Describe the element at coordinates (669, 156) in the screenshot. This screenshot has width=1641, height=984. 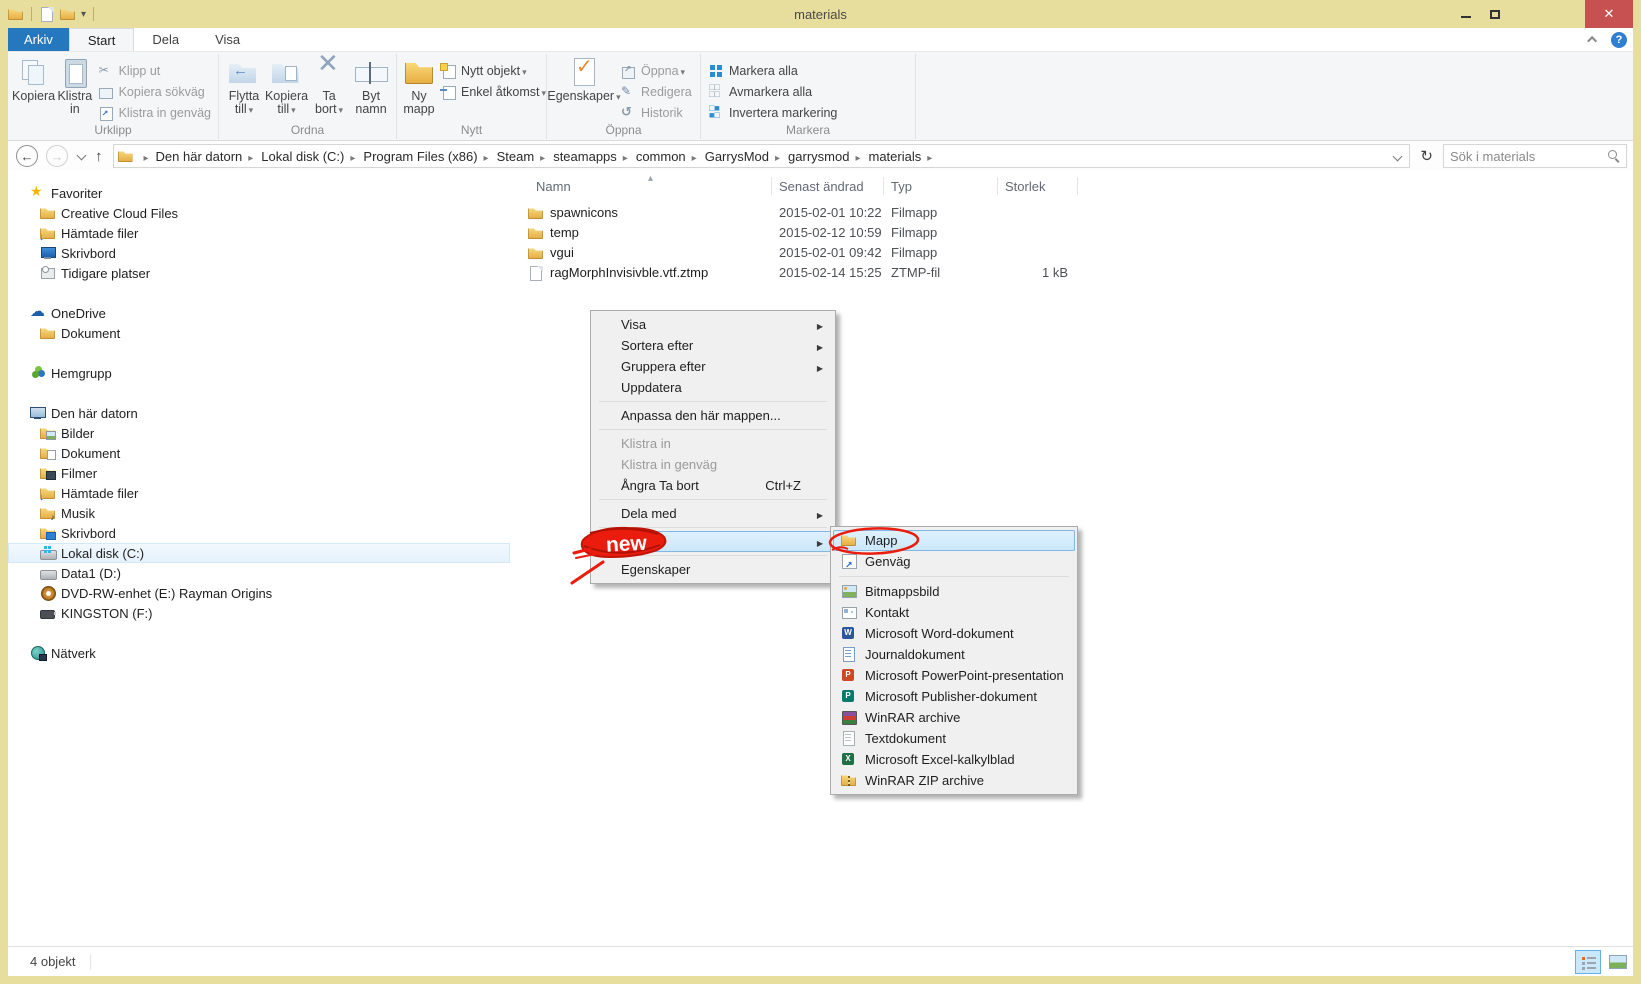
I see `breadcrumb-item: common` at that location.